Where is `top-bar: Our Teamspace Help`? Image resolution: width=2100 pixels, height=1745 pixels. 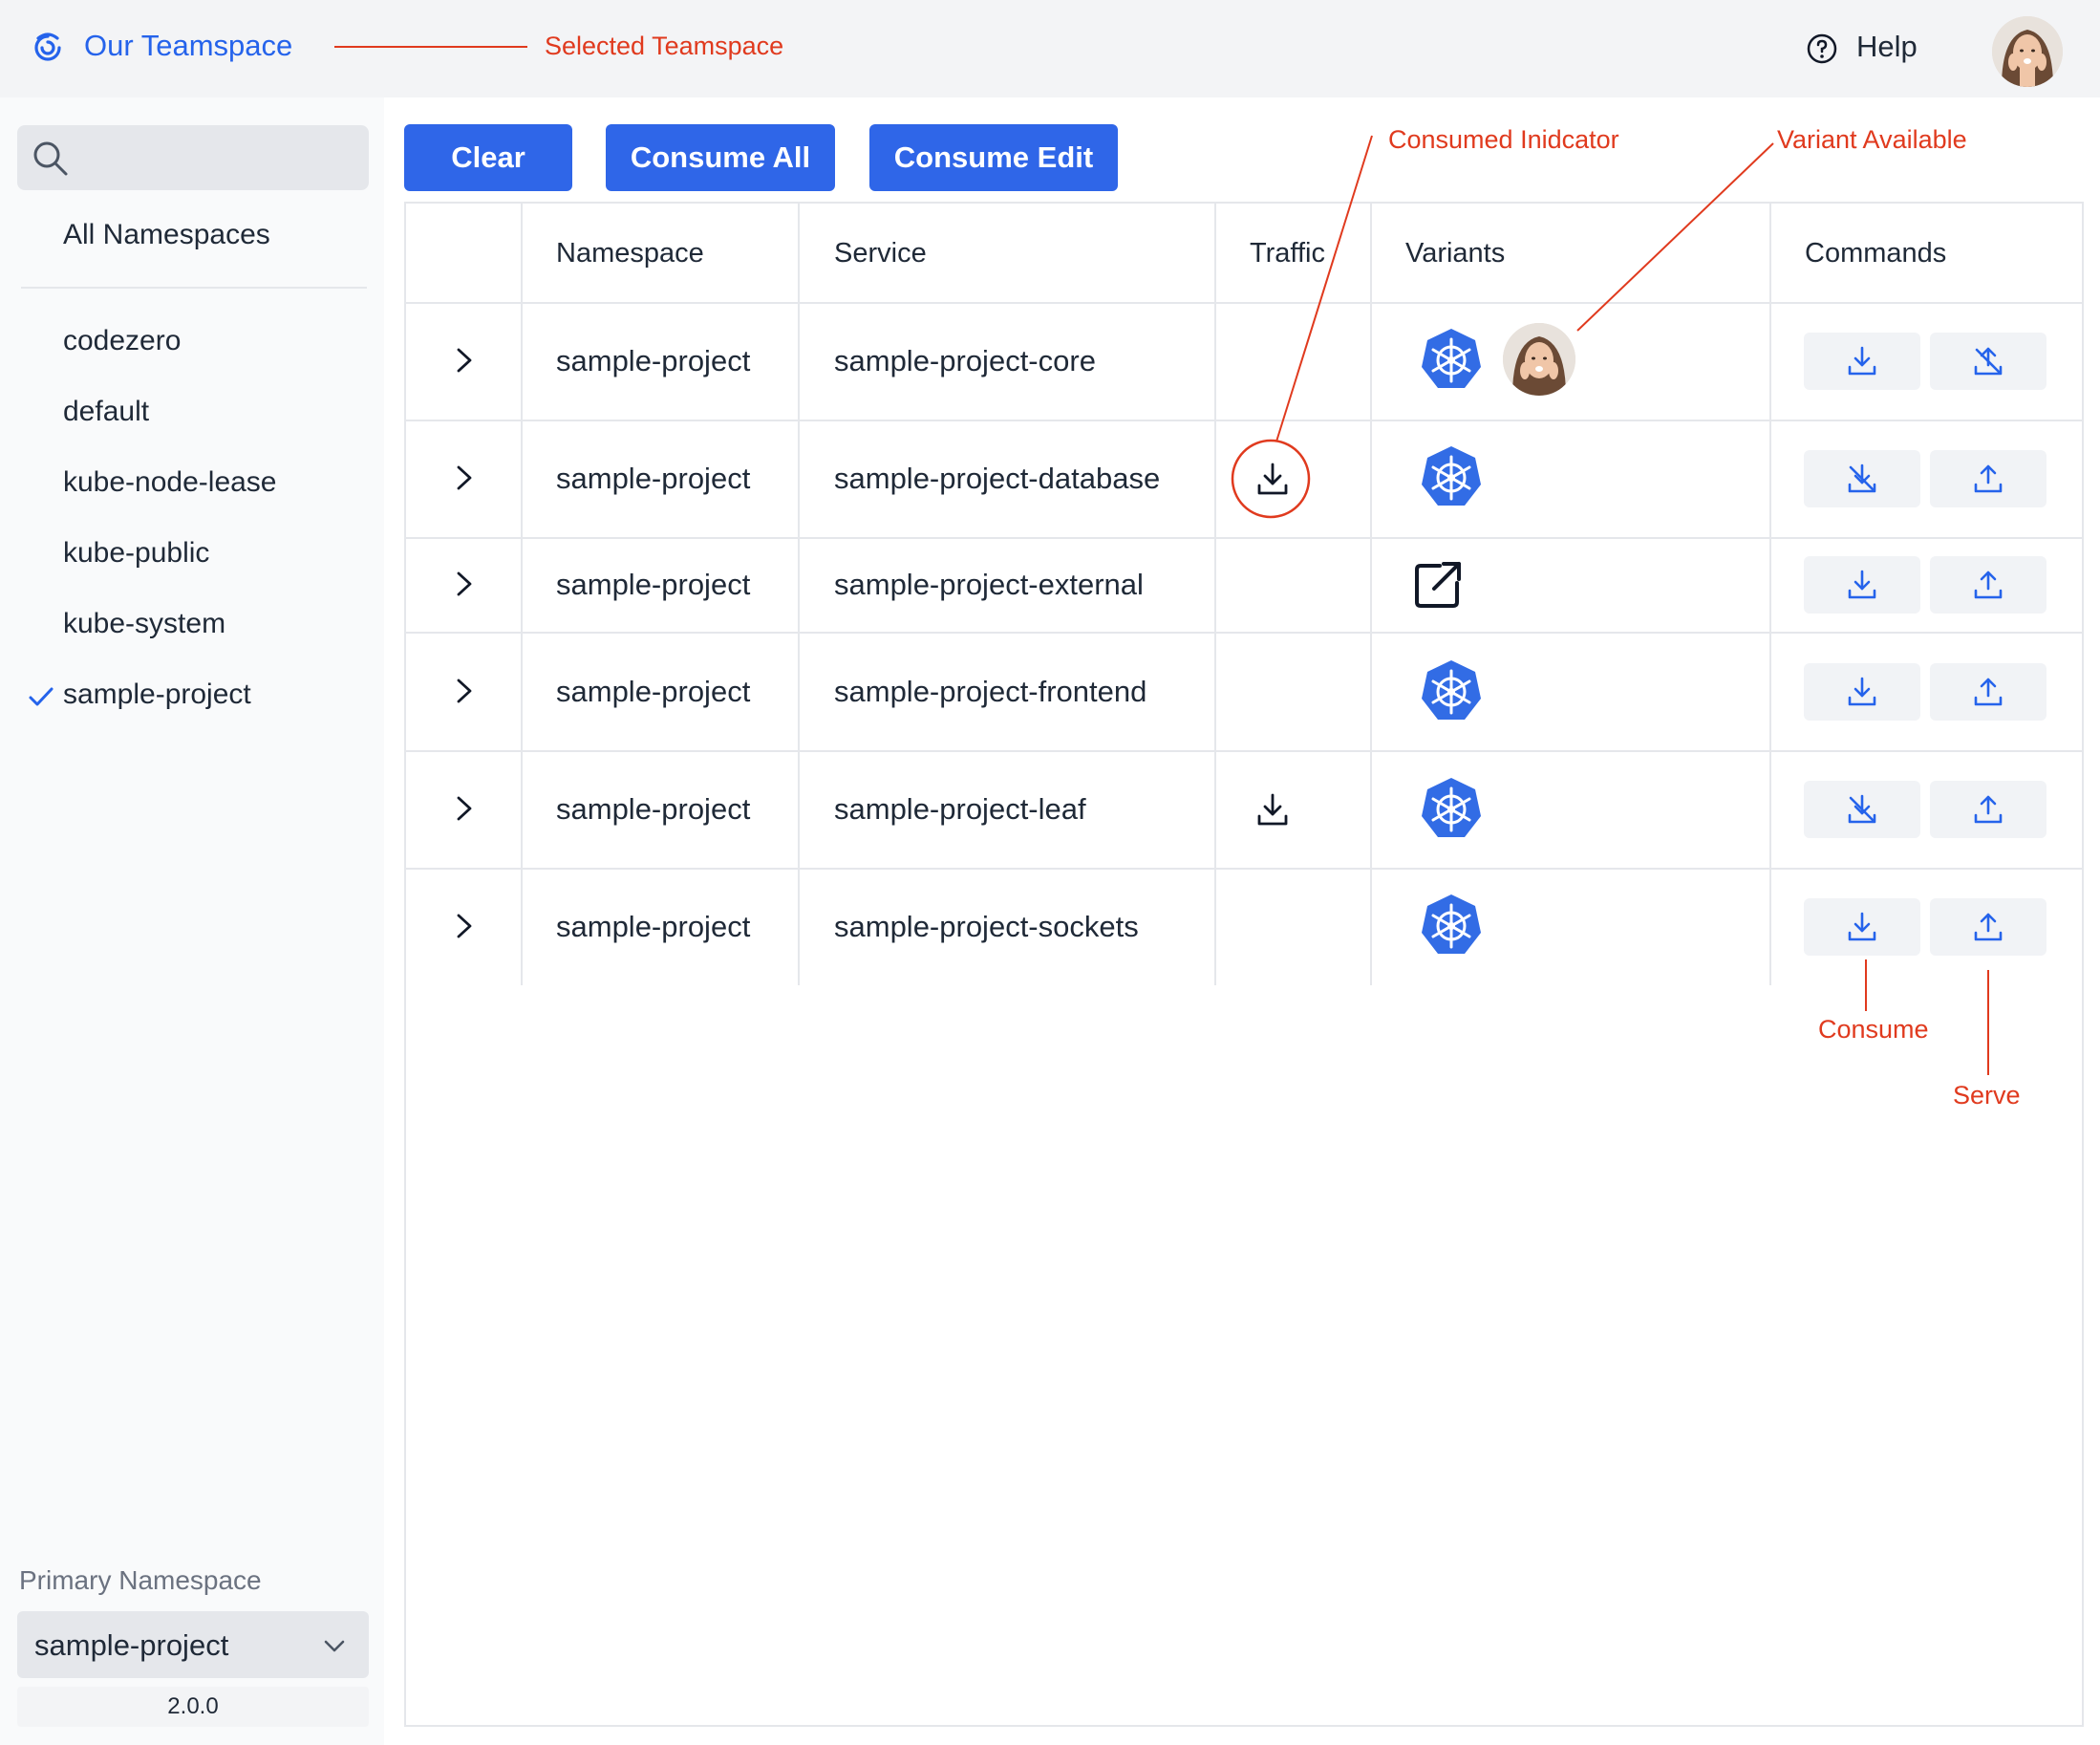
top-bar: Our Teamspace Help is located at coordinates (1050, 48).